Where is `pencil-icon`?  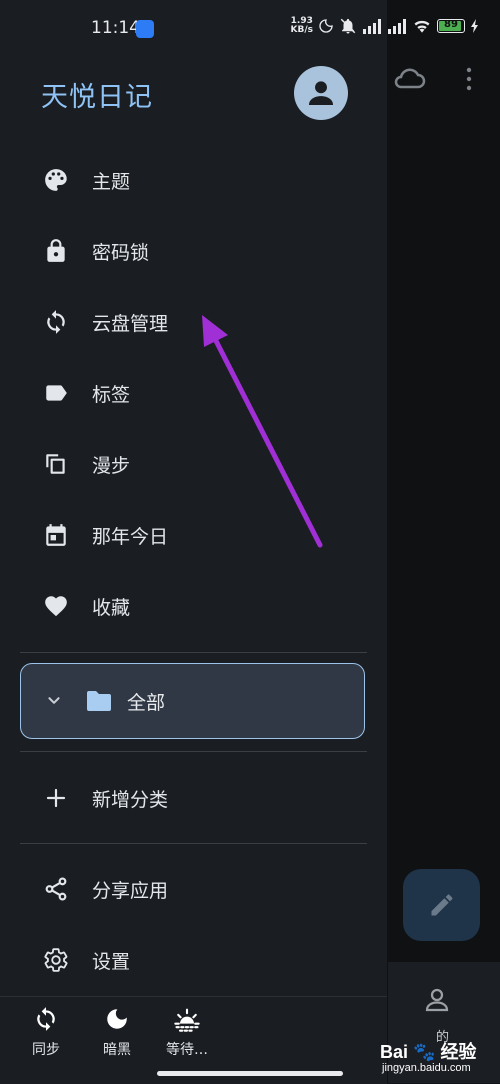 pencil-icon is located at coordinates (441, 905).